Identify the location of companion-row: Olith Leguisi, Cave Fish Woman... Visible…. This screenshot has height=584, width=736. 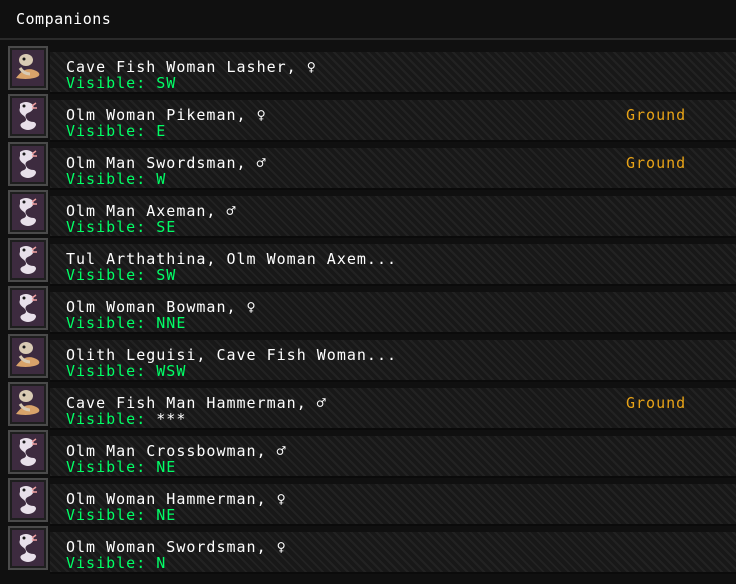
(371, 357).